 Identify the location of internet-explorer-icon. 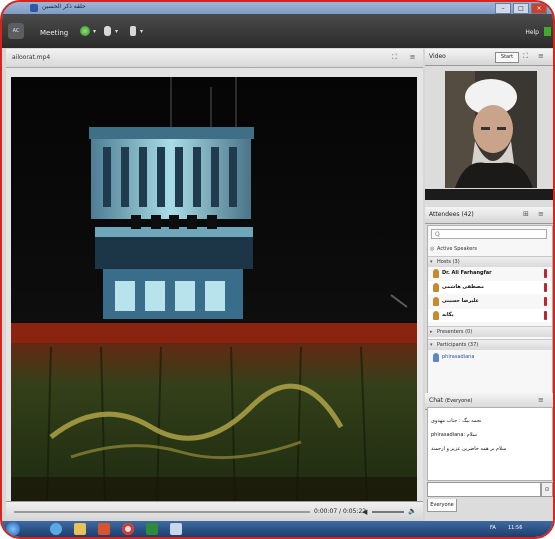
(56, 529).